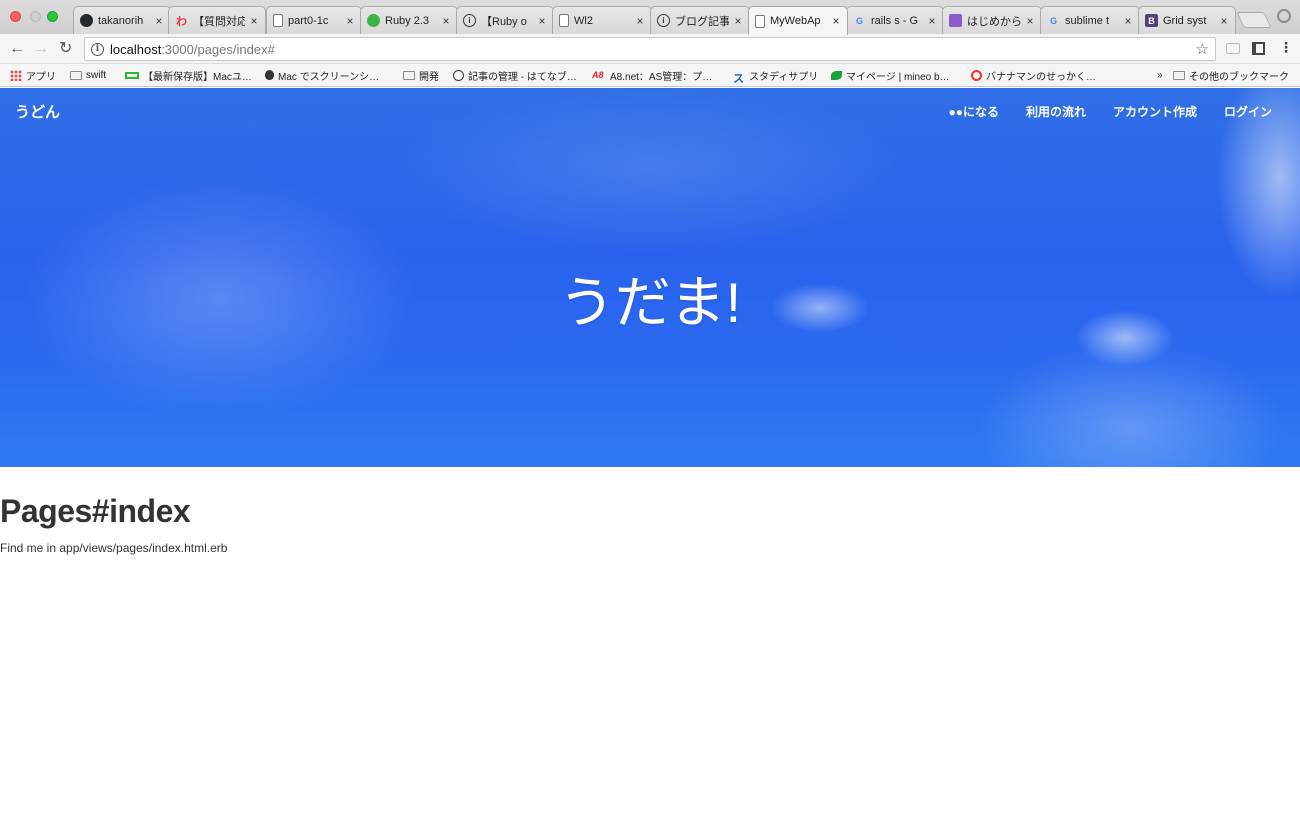 The width and height of the screenshot is (1300, 813). What do you see at coordinates (1151, 20) in the screenshot?
I see `bootstrap-icon: B` at bounding box center [1151, 20].